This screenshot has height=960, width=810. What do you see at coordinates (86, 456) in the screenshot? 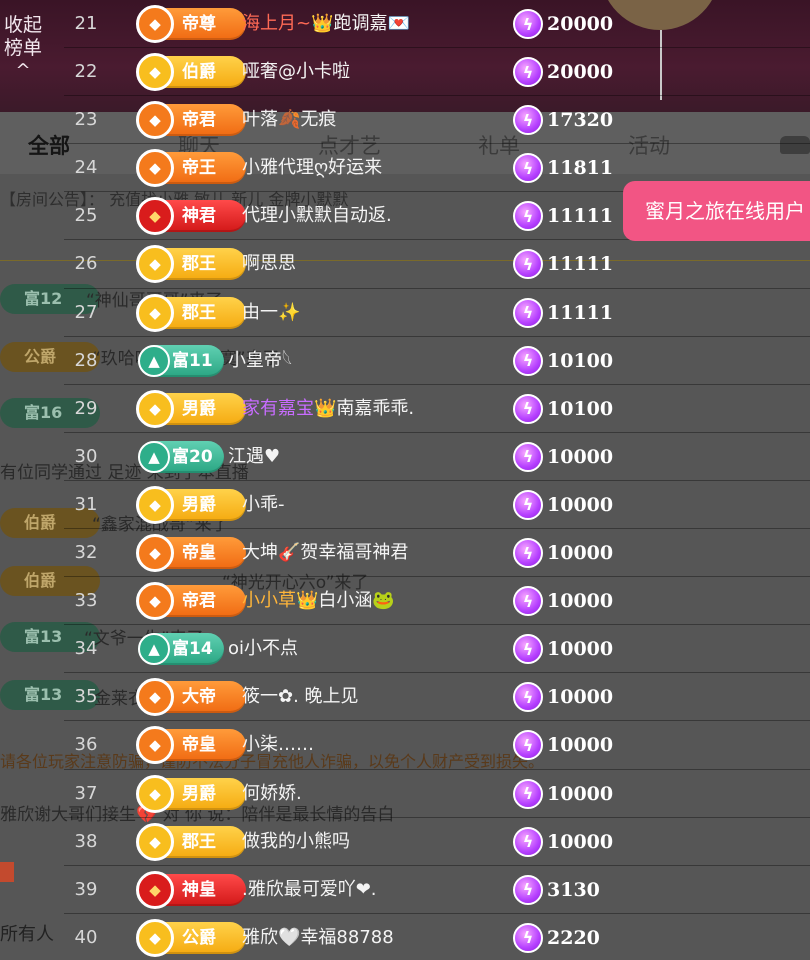
I see `rank-number: 30` at bounding box center [86, 456].